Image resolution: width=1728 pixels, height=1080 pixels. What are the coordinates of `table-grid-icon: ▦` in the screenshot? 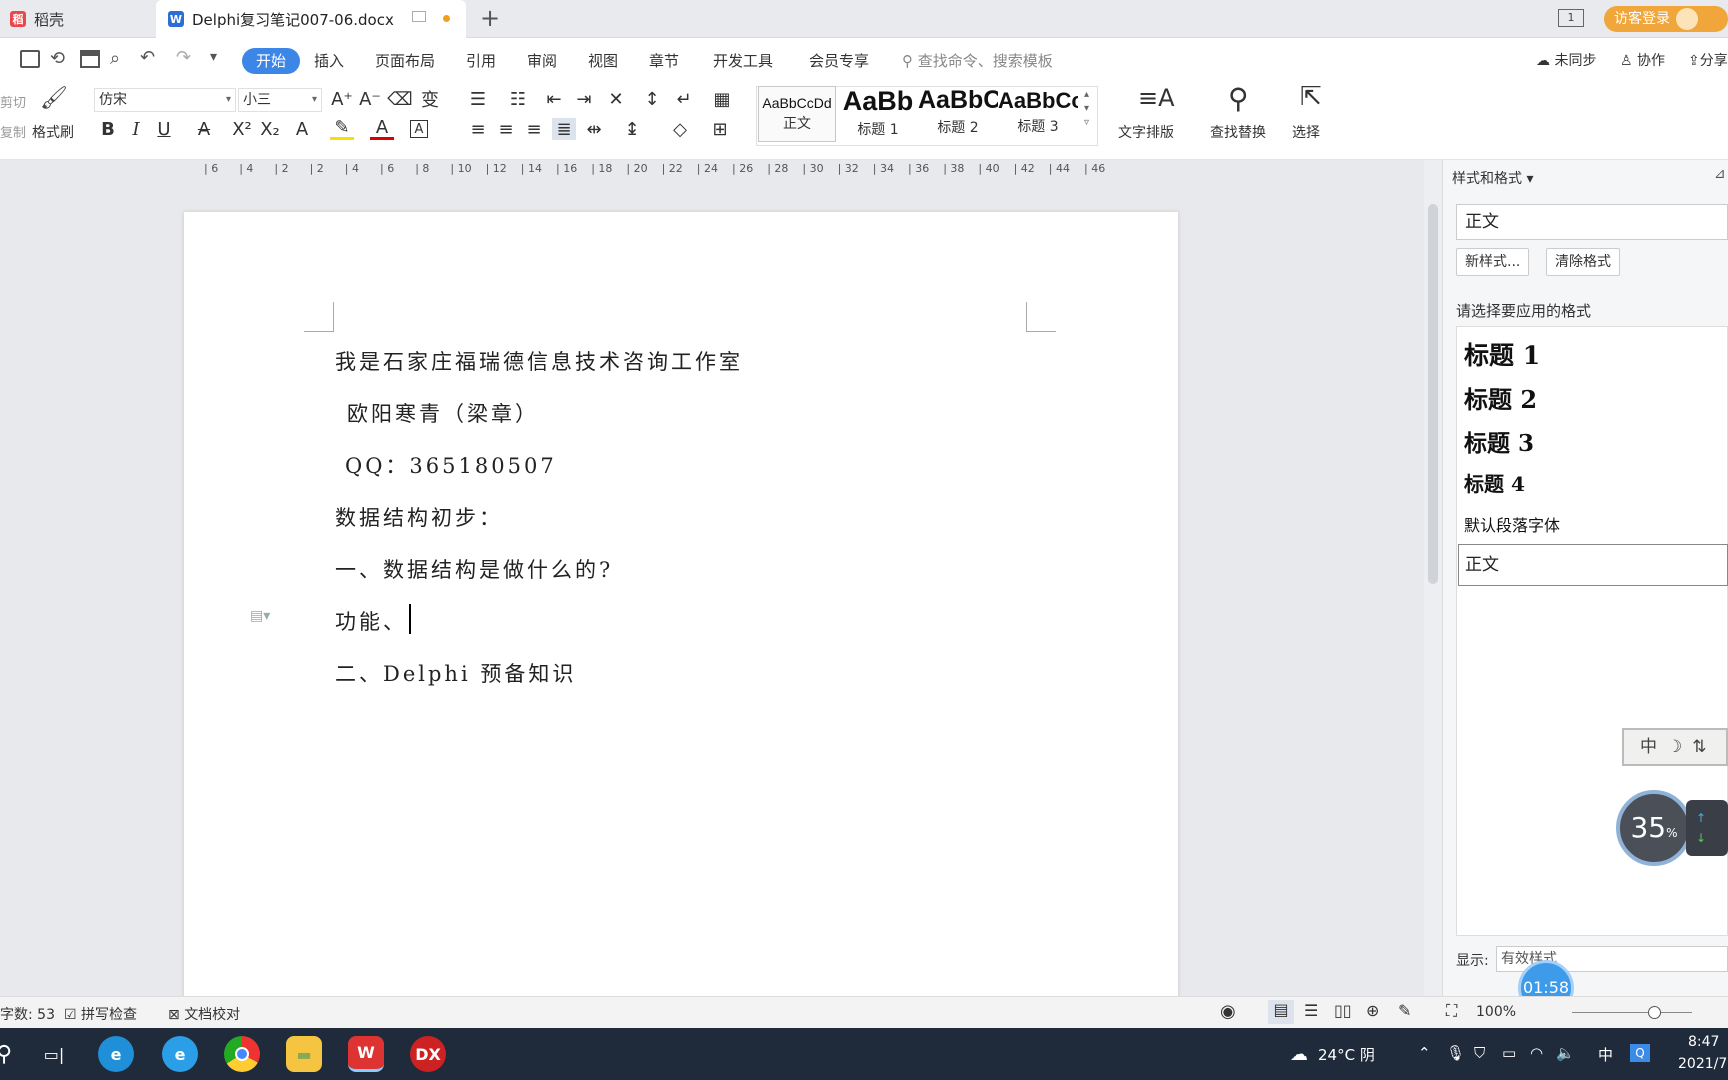 It's located at (722, 99).